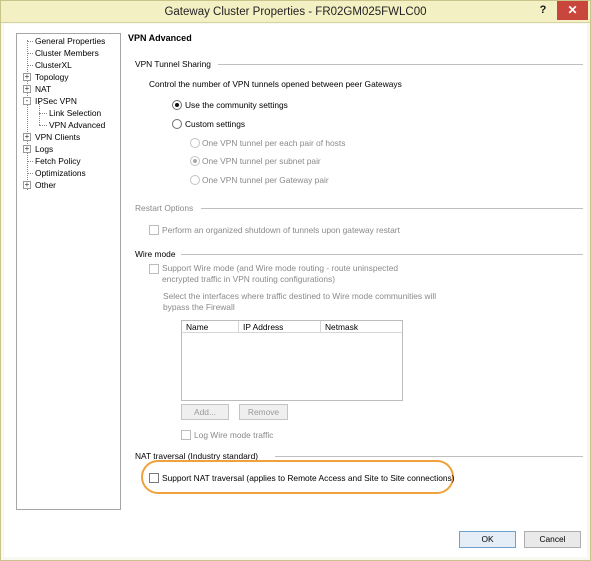  I want to click on use-community-settings-radio, so click(177, 105).